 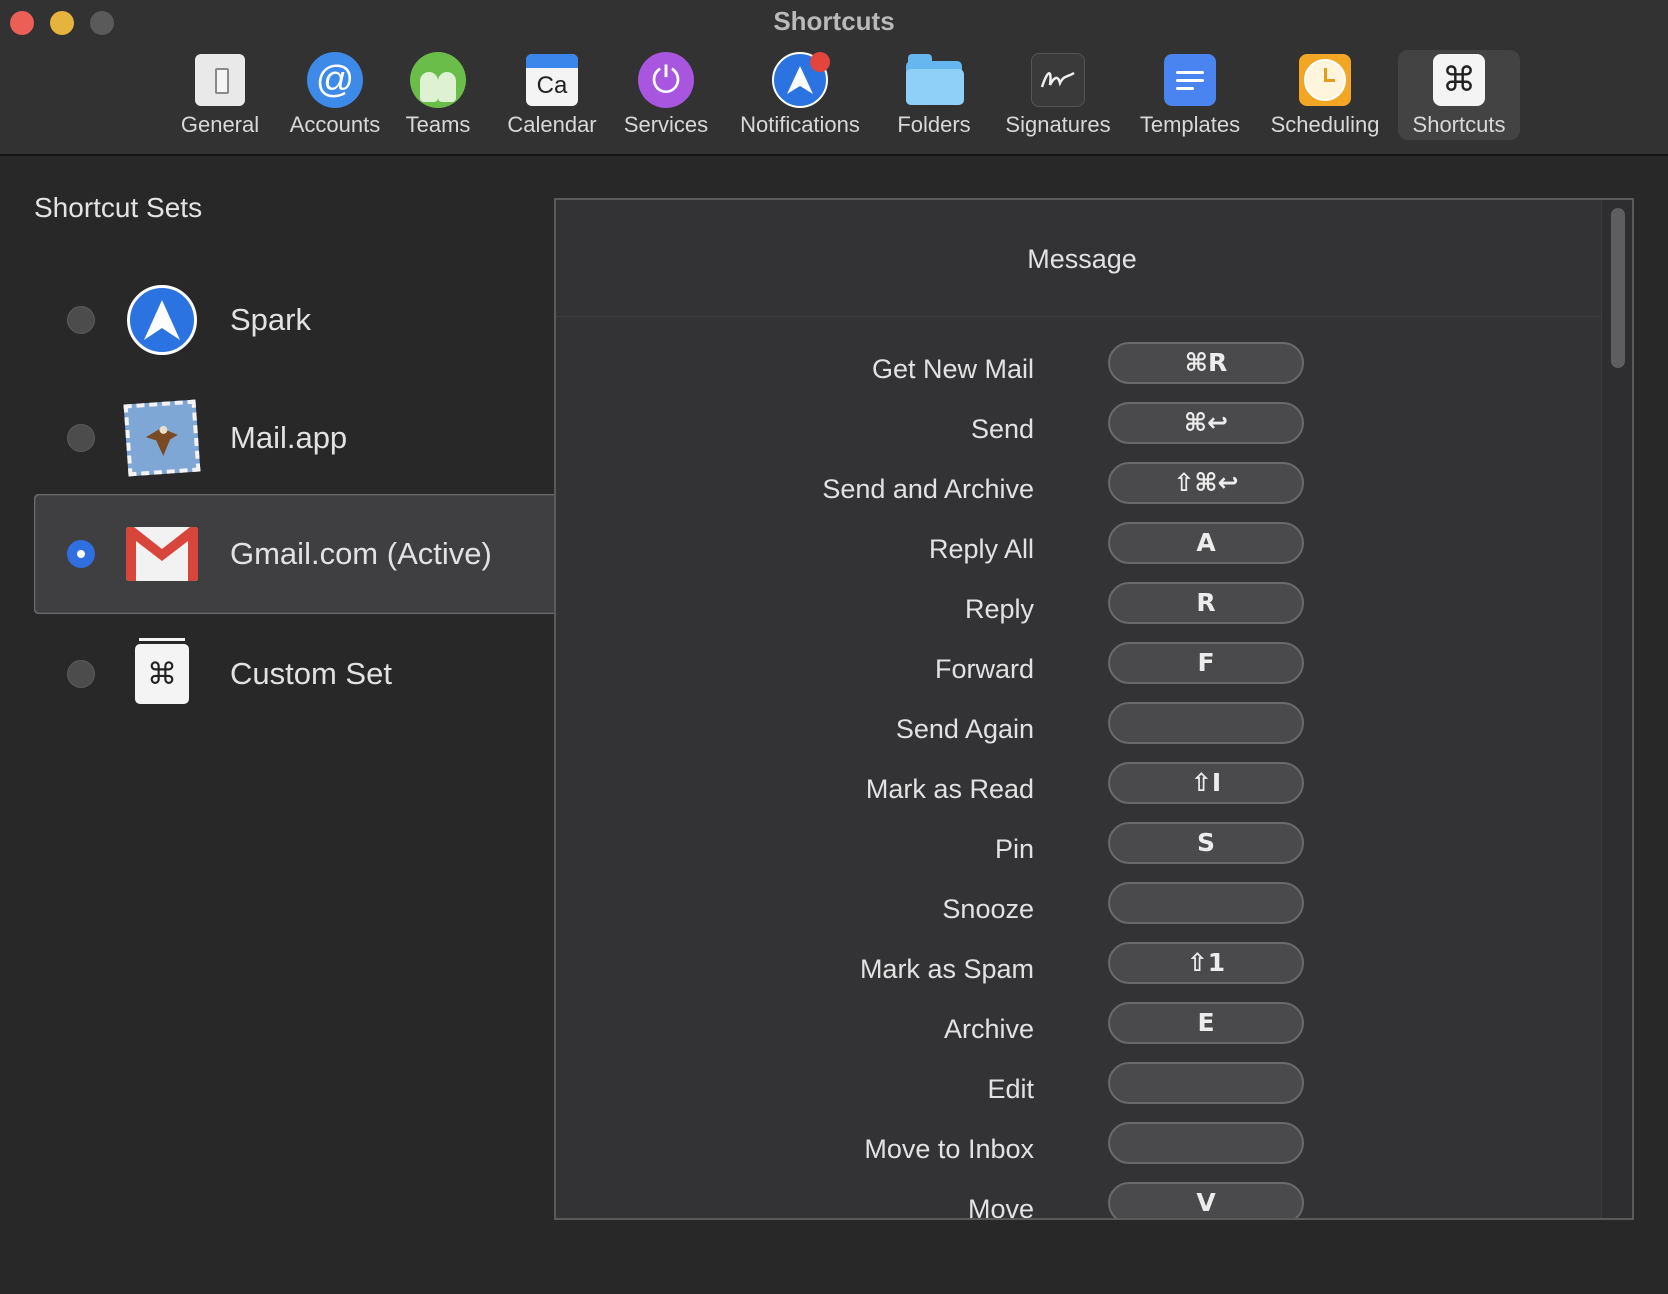 I want to click on shortcut-action-label: Get New Mail, so click(x=952, y=369).